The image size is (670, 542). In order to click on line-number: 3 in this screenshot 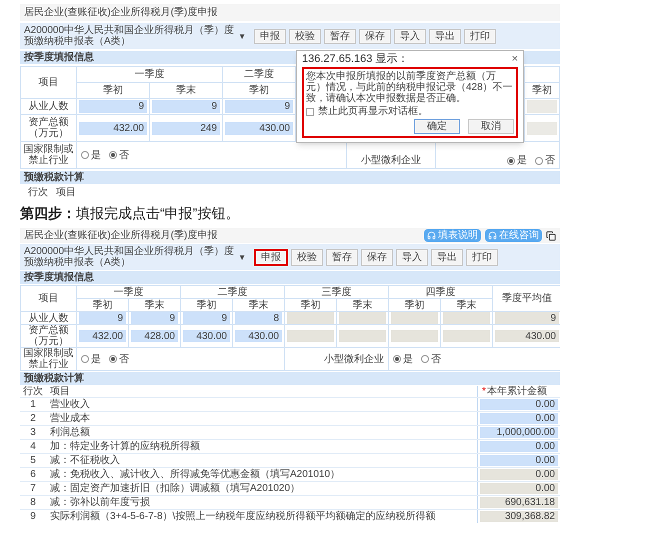, I will do `click(33, 432)`.